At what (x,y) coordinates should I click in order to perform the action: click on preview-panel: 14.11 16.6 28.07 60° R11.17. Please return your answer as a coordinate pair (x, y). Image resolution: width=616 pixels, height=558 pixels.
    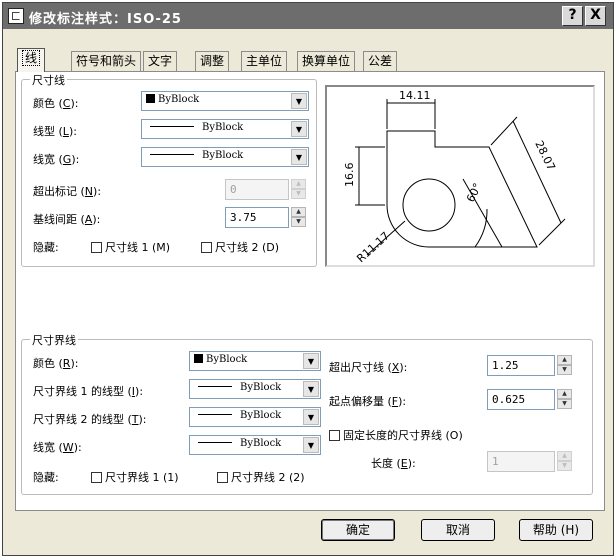
    Looking at the image, I should click on (460, 176).